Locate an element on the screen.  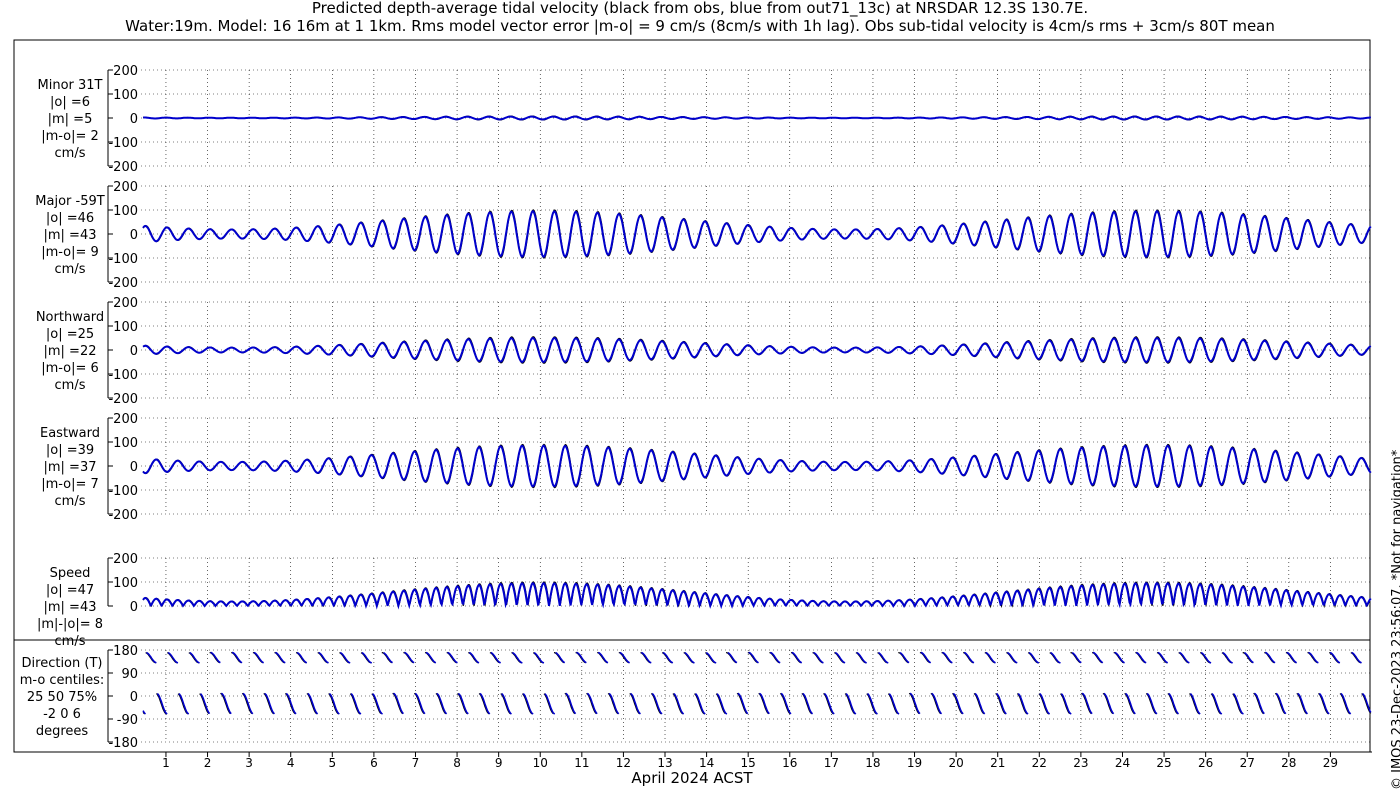
panel-label: |m-o|= 2 is located at coordinates (70, 136).